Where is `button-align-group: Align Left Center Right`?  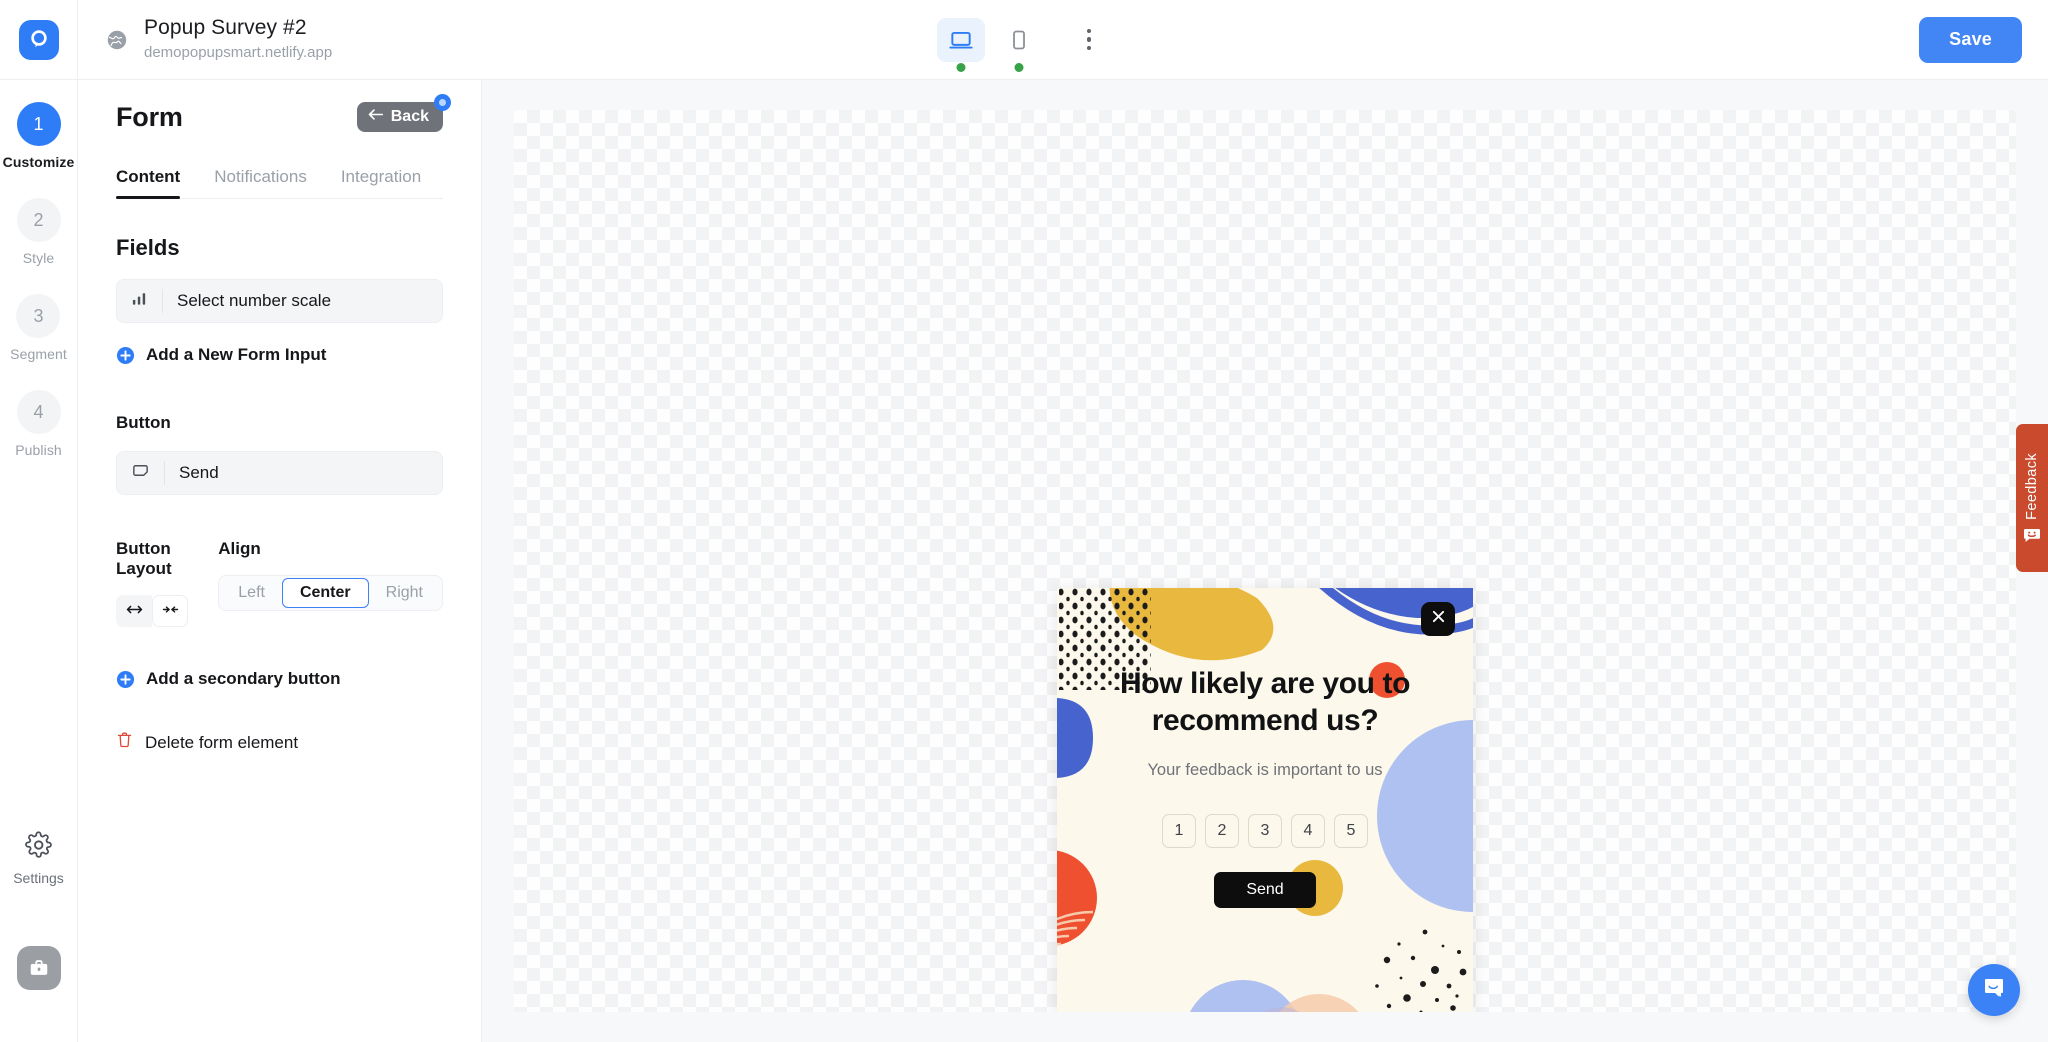 button-align-group: Align Left Center Right is located at coordinates (330, 583).